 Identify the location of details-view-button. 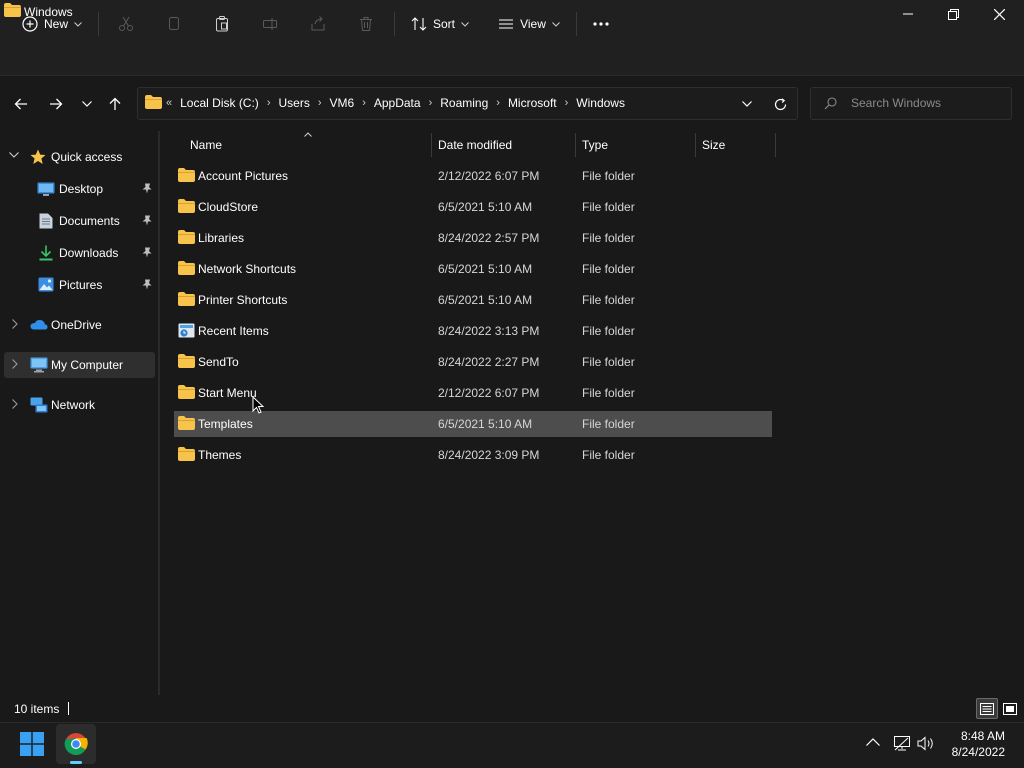
(987, 708).